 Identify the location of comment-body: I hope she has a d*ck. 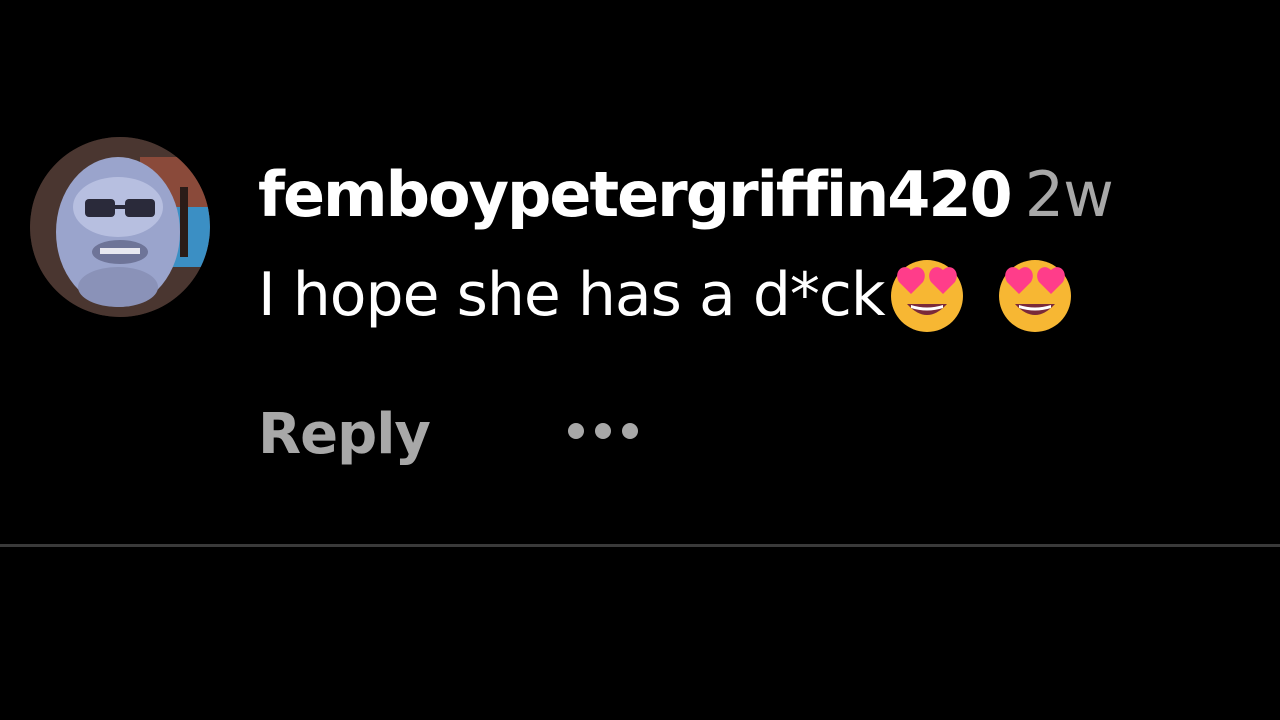
(667, 297).